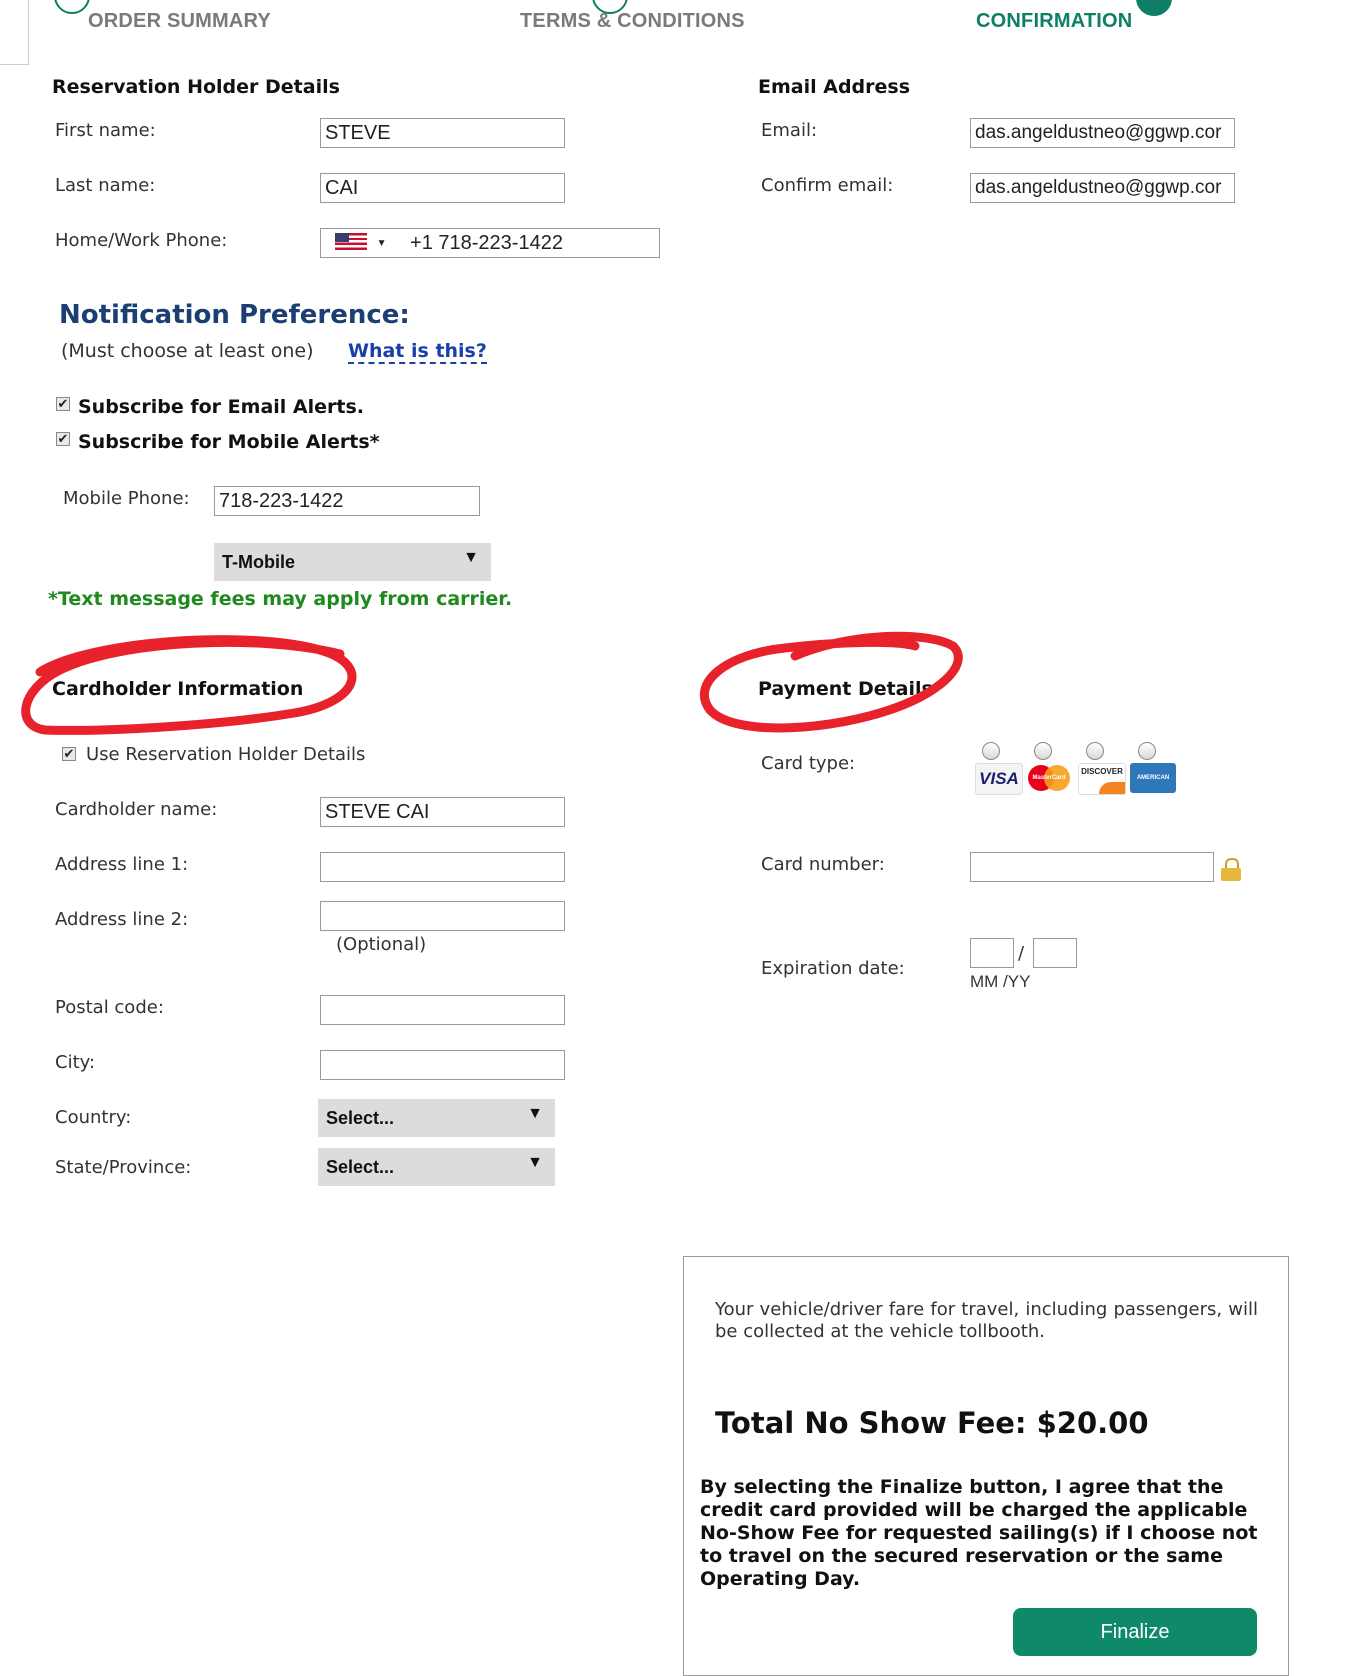 This screenshot has width=1360, height=1676. What do you see at coordinates (234, 315) in the screenshot?
I see `notification-title: Notification Preference:` at bounding box center [234, 315].